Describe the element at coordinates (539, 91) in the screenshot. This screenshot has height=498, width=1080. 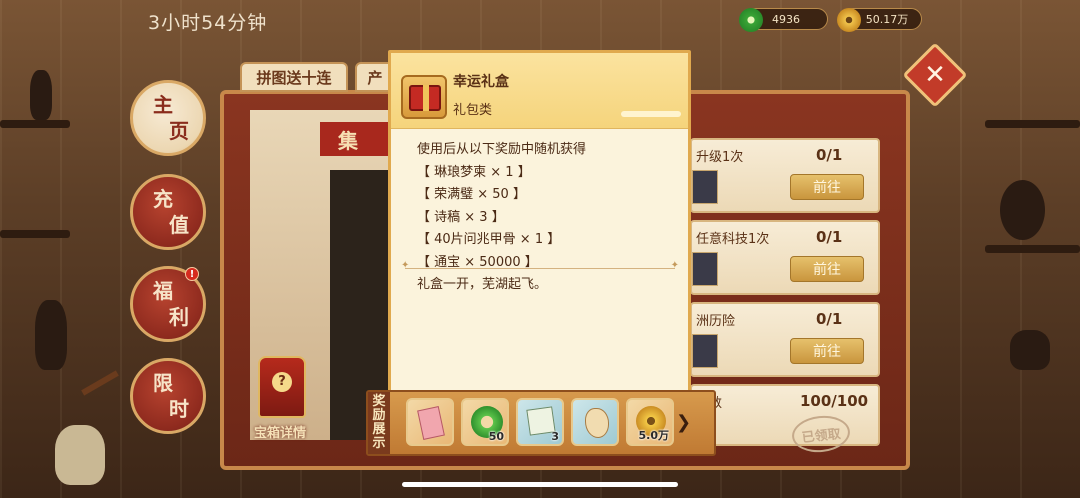
I see `popup-header: 幸运礼盒 礼包类` at that location.